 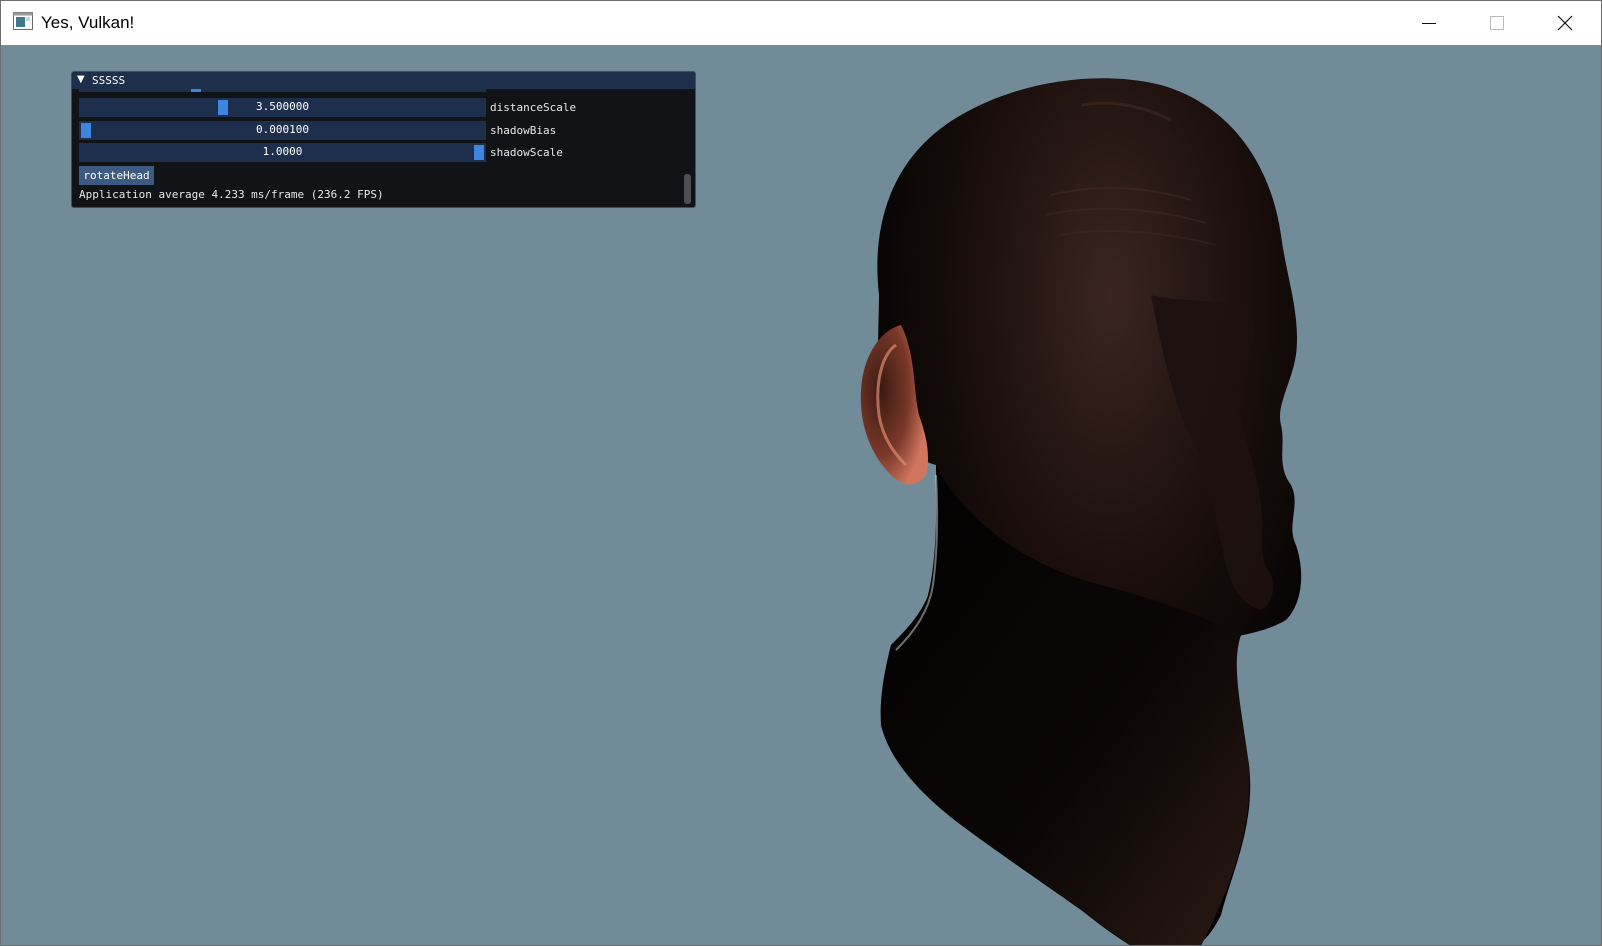 What do you see at coordinates (196, 90) in the screenshot?
I see `clipped-slider-grab` at bounding box center [196, 90].